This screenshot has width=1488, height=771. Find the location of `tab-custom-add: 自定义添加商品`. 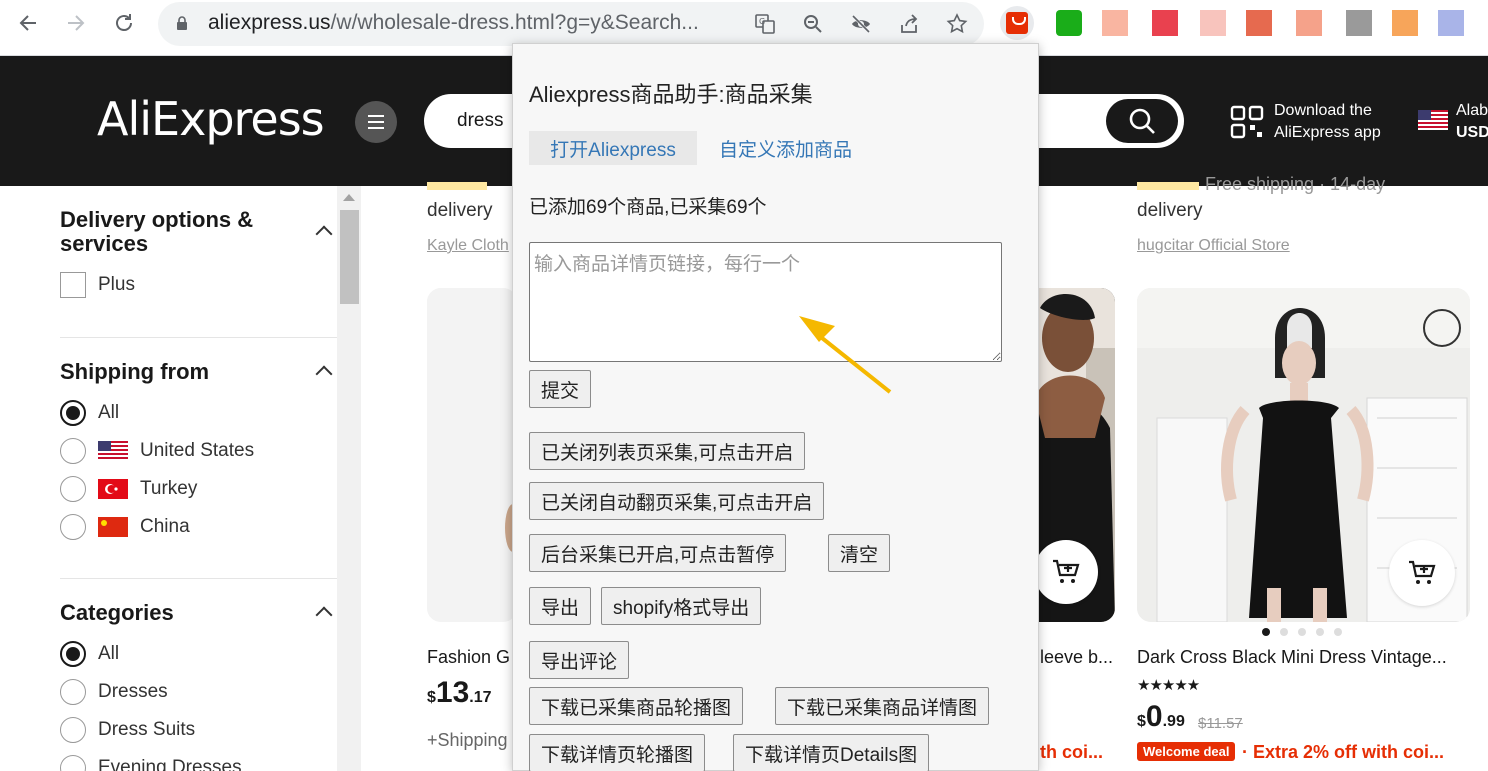

tab-custom-add: 自定义添加商品 is located at coordinates (785, 148).